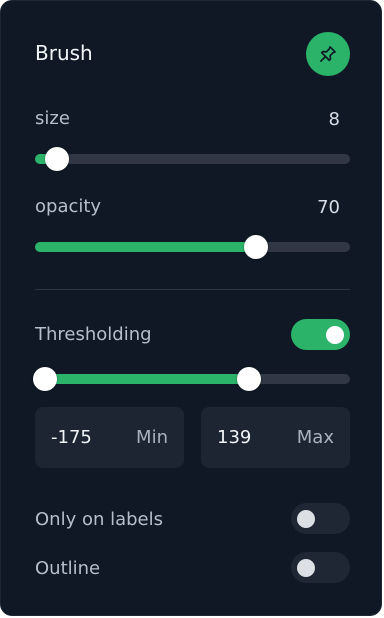 The height and width of the screenshot is (618, 384). What do you see at coordinates (109, 437) in the screenshot?
I see `threshold-min-input: -175 Min` at bounding box center [109, 437].